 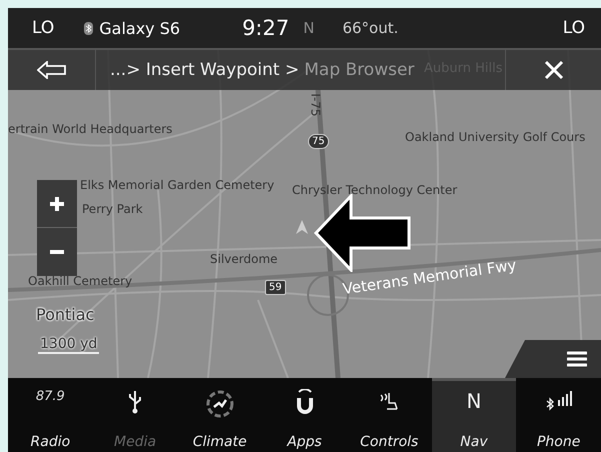 I want to click on plus-icon, so click(x=57, y=203).